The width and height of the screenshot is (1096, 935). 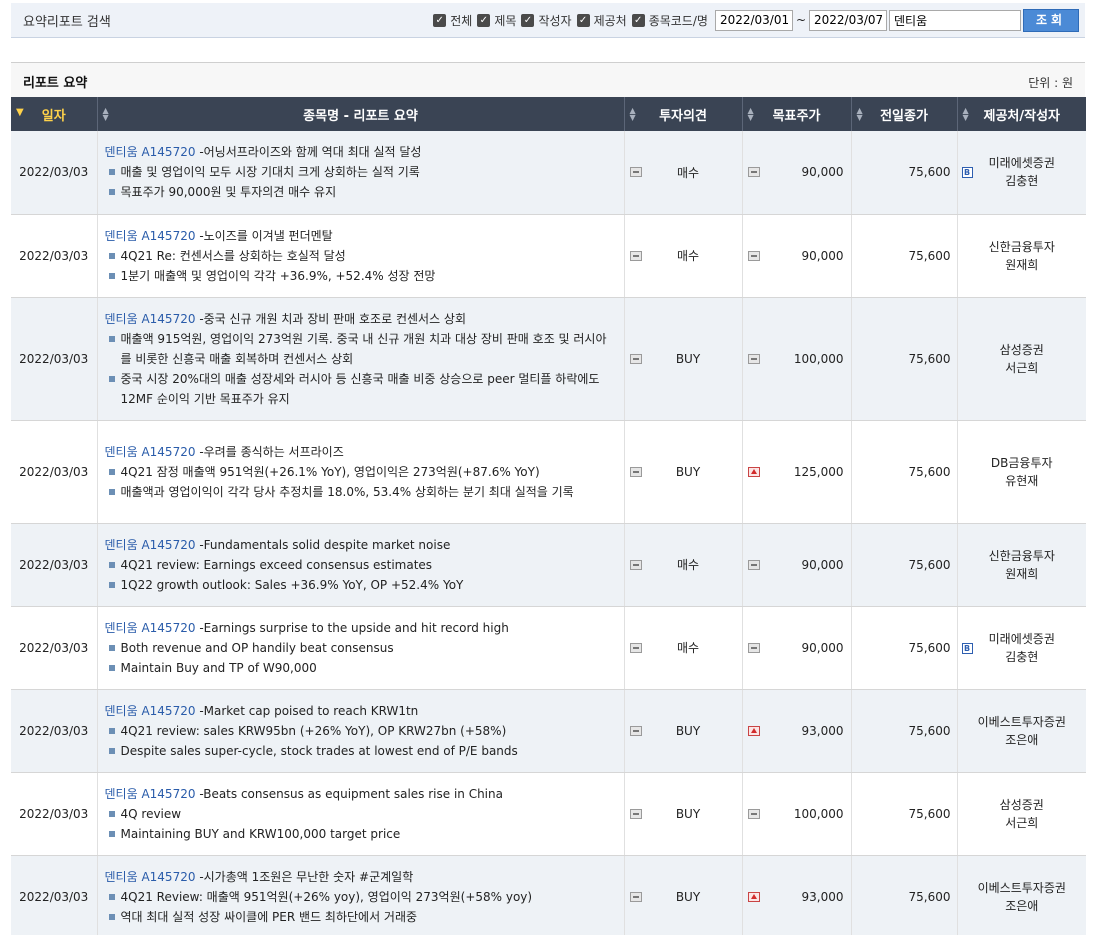 What do you see at coordinates (1022, 181) in the screenshot?
I see `author-name: 김충현` at bounding box center [1022, 181].